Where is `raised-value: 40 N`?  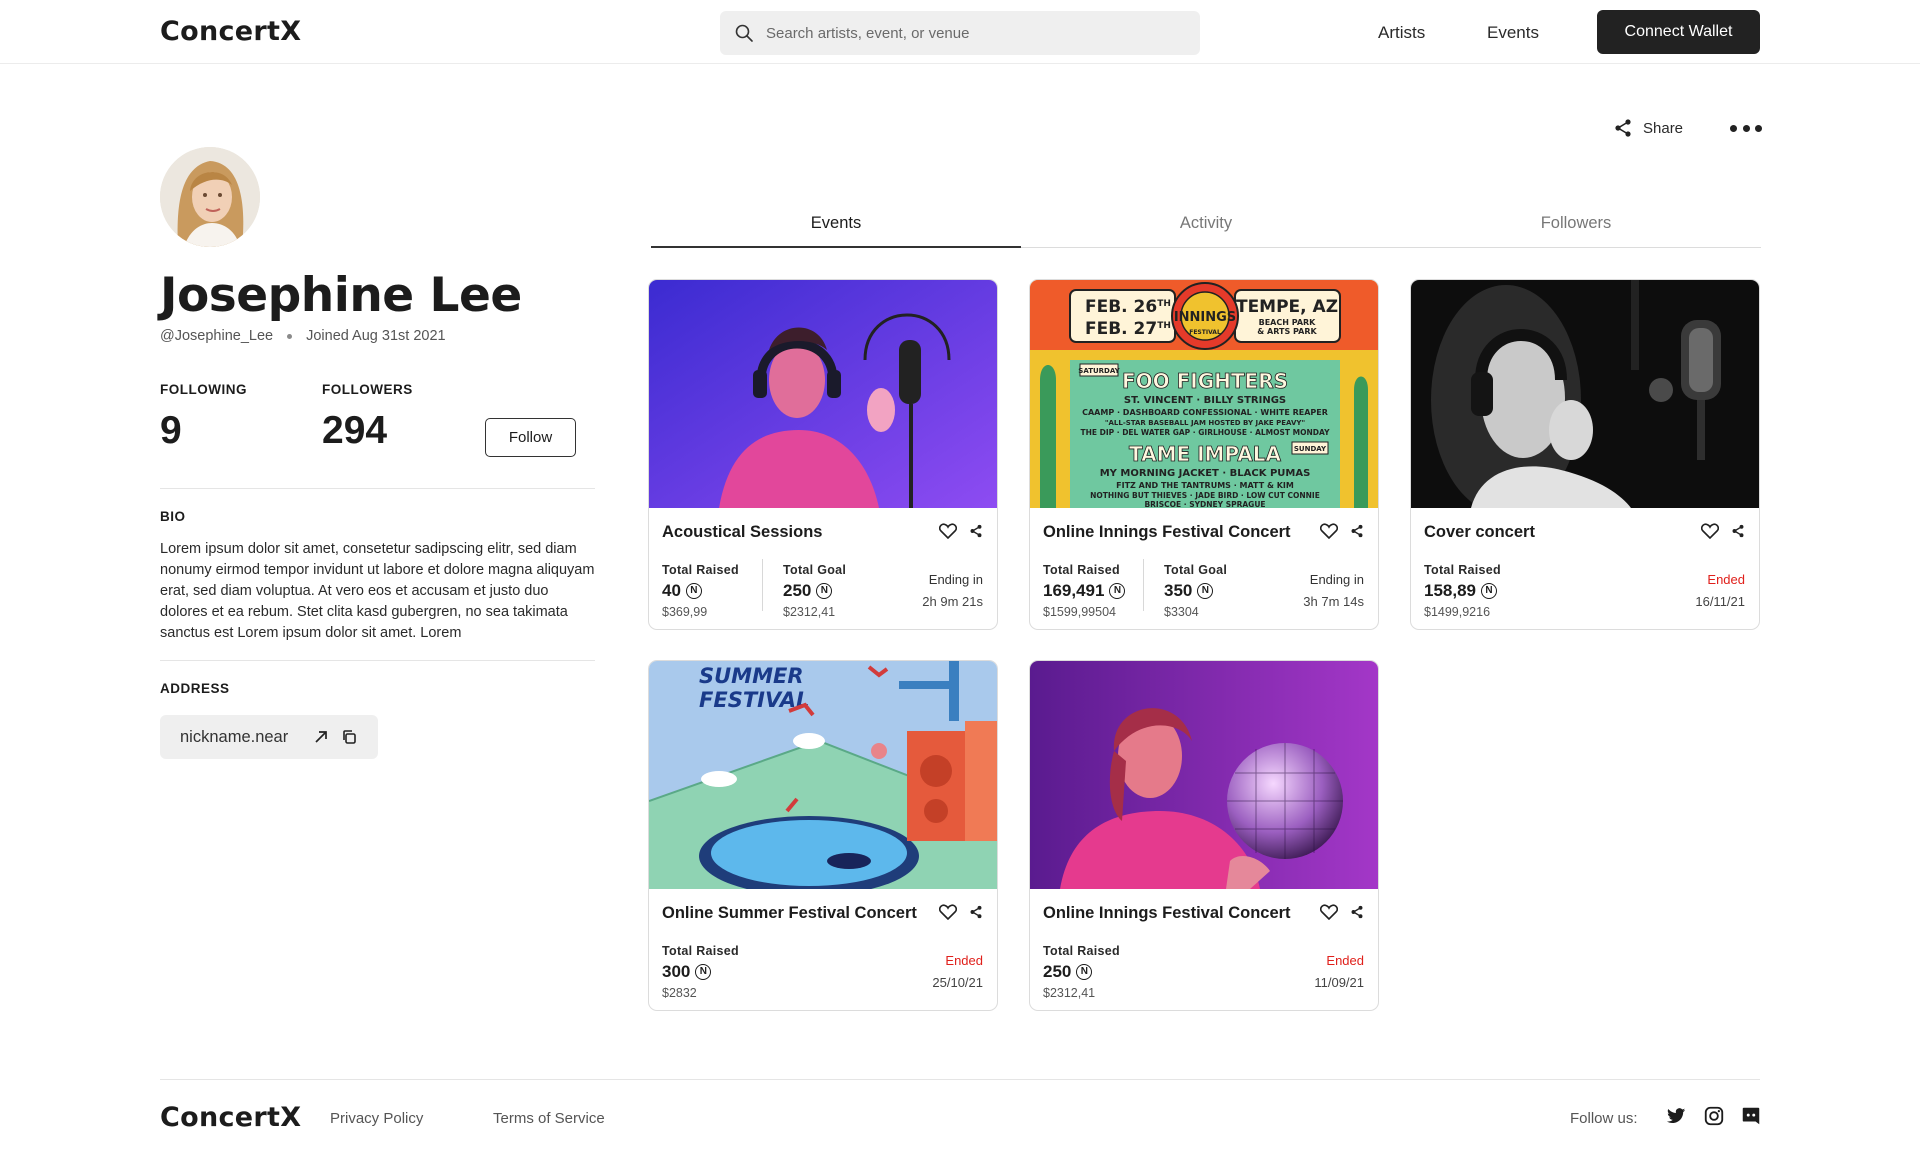
raised-value: 40 N is located at coordinates (700, 591).